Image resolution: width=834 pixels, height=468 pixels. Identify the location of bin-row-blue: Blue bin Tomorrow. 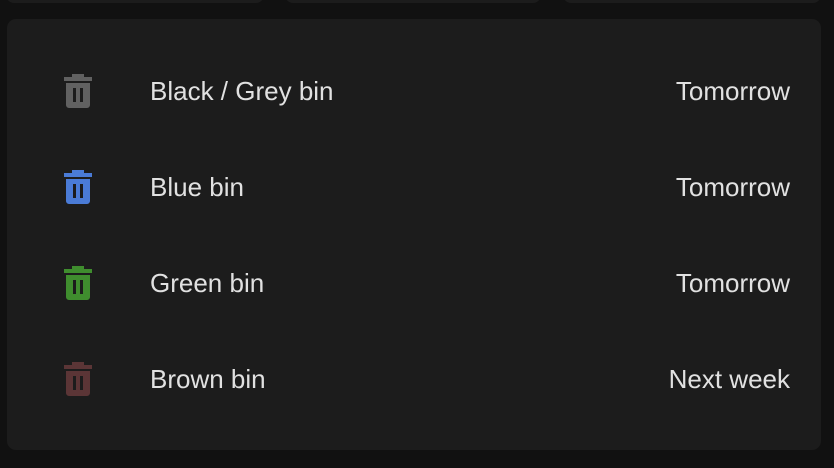
(414, 187).